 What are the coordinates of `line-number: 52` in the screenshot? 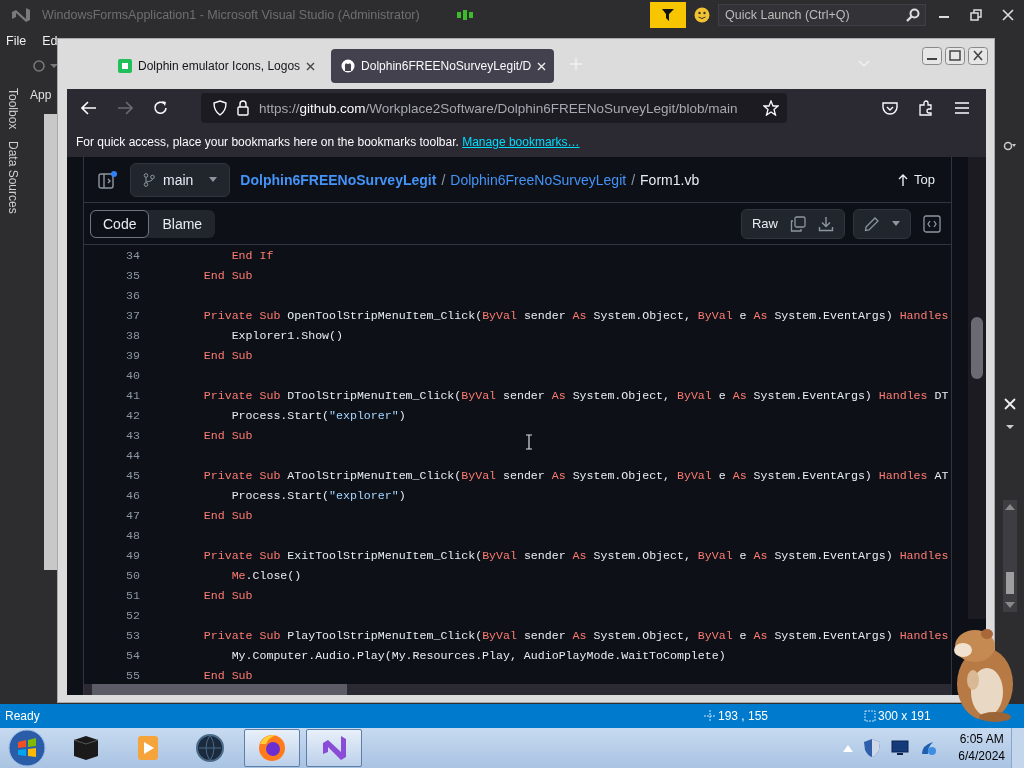 It's located at (132, 615).